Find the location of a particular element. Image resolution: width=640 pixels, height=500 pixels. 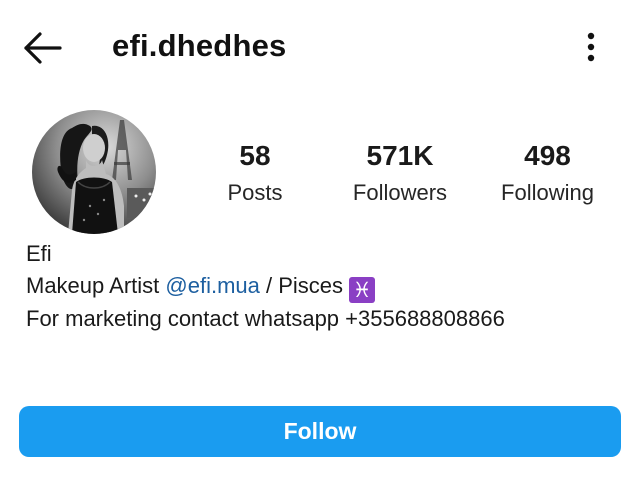

profile-photo is located at coordinates (94, 172).